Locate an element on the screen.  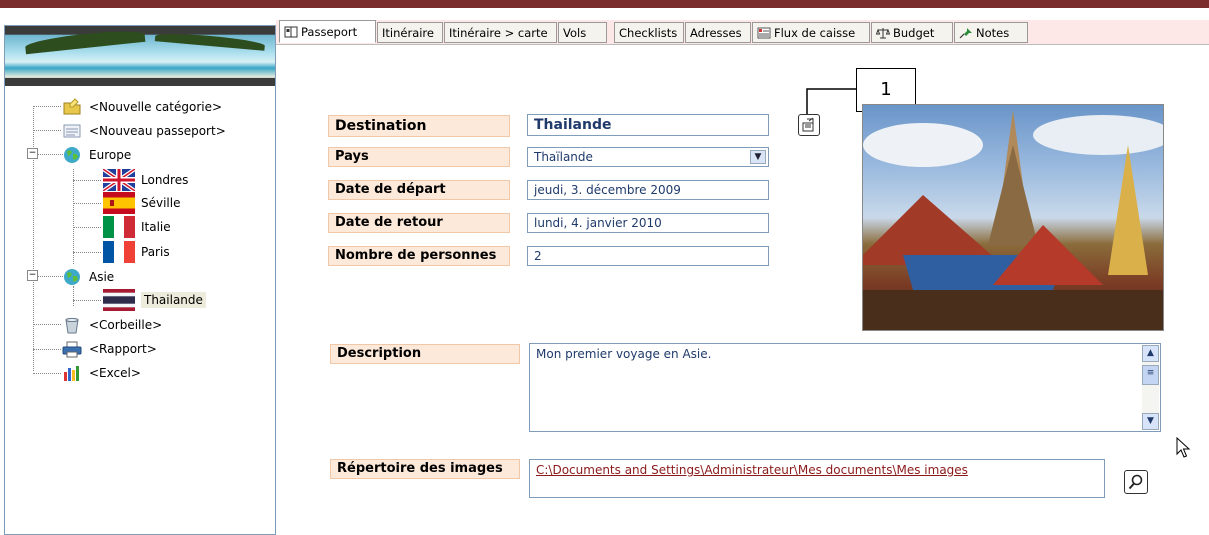
pays-selected-value: Thaïlande is located at coordinates (563, 157).